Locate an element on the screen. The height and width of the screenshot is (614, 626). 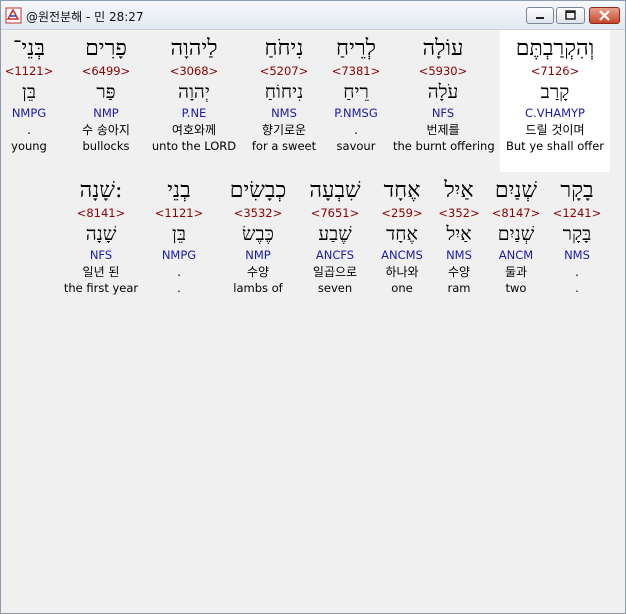
morphology-code: ANCM is located at coordinates (516, 255).